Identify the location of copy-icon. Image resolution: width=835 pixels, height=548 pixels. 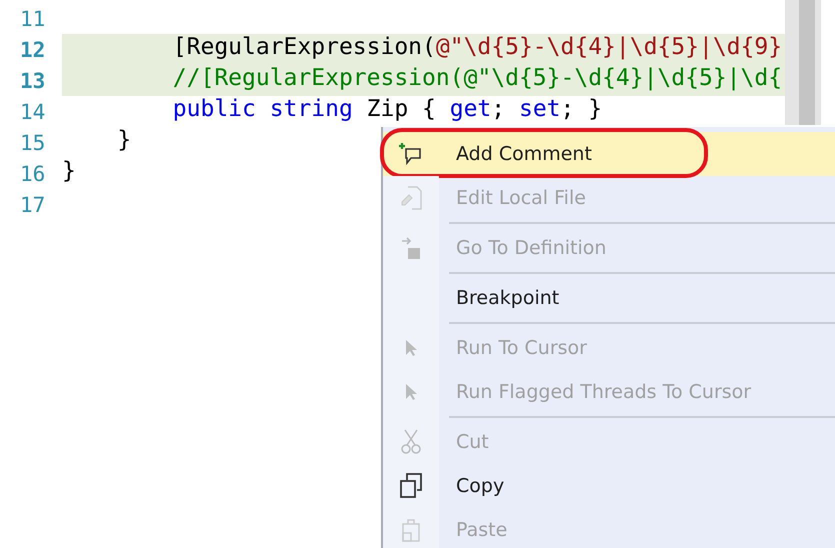
(411, 486).